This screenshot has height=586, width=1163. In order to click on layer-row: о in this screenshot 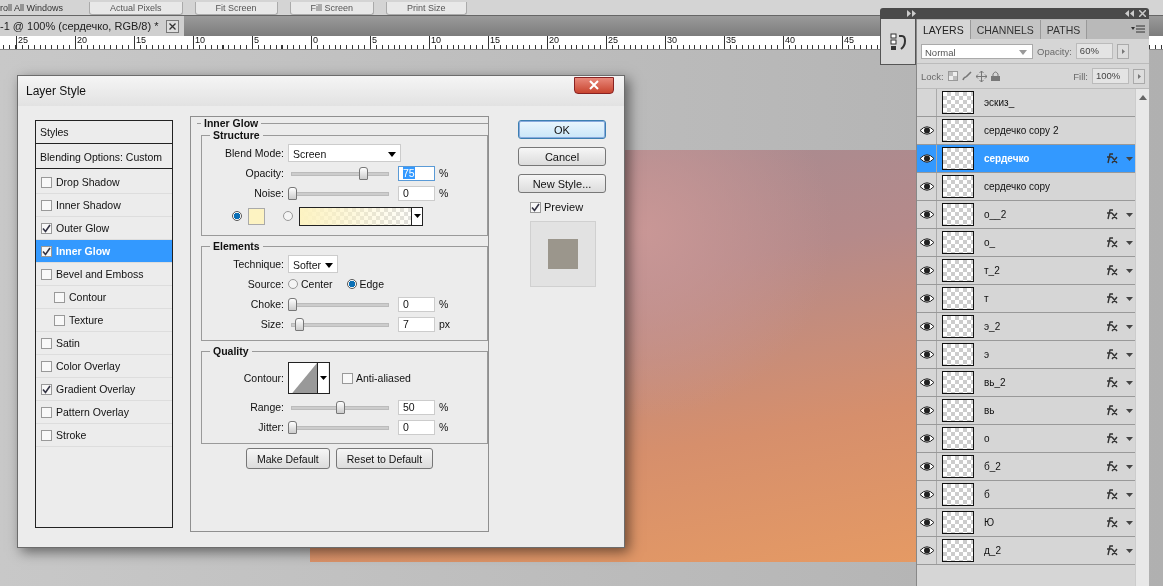, I will do `click(1026, 439)`.